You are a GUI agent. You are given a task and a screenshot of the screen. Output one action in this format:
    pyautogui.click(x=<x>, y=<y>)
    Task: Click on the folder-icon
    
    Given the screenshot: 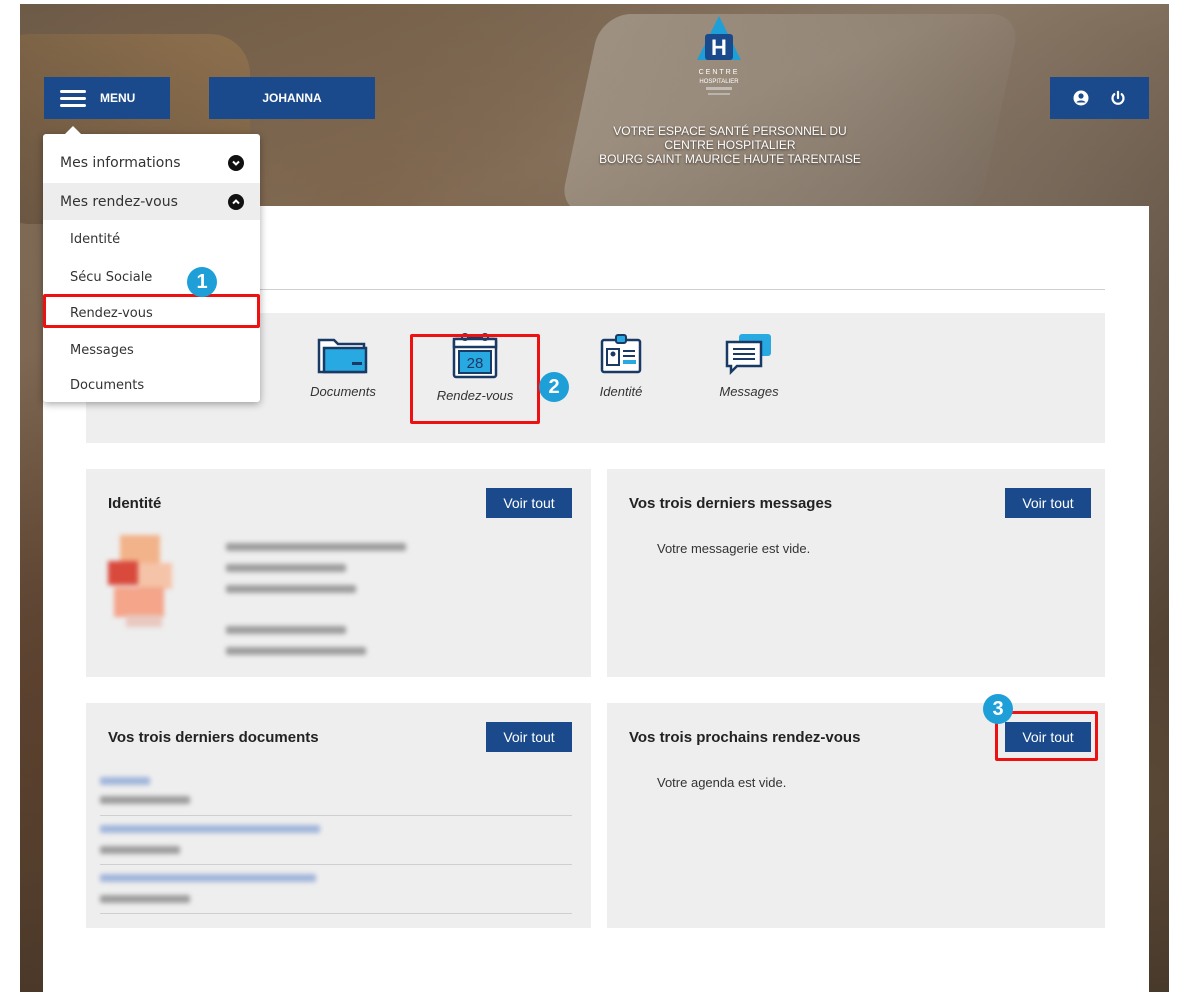 What is the action you would take?
    pyautogui.click(x=342, y=356)
    